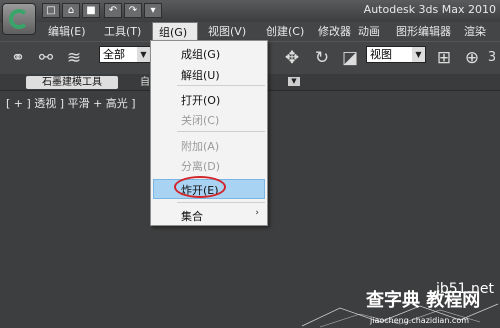 This screenshot has height=328, width=500. I want to click on app-menu-button, so click(19, 19).